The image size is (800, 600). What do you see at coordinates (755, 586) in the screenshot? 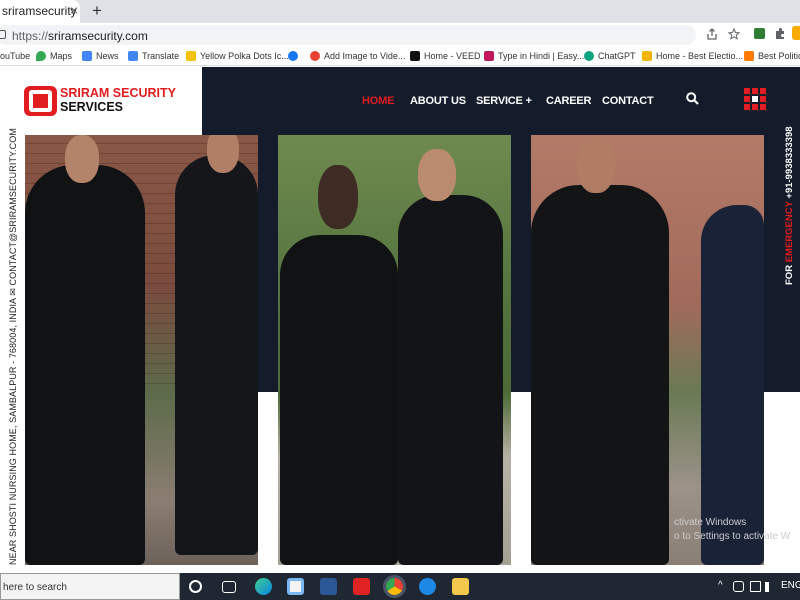
I see `network-icon` at bounding box center [755, 586].